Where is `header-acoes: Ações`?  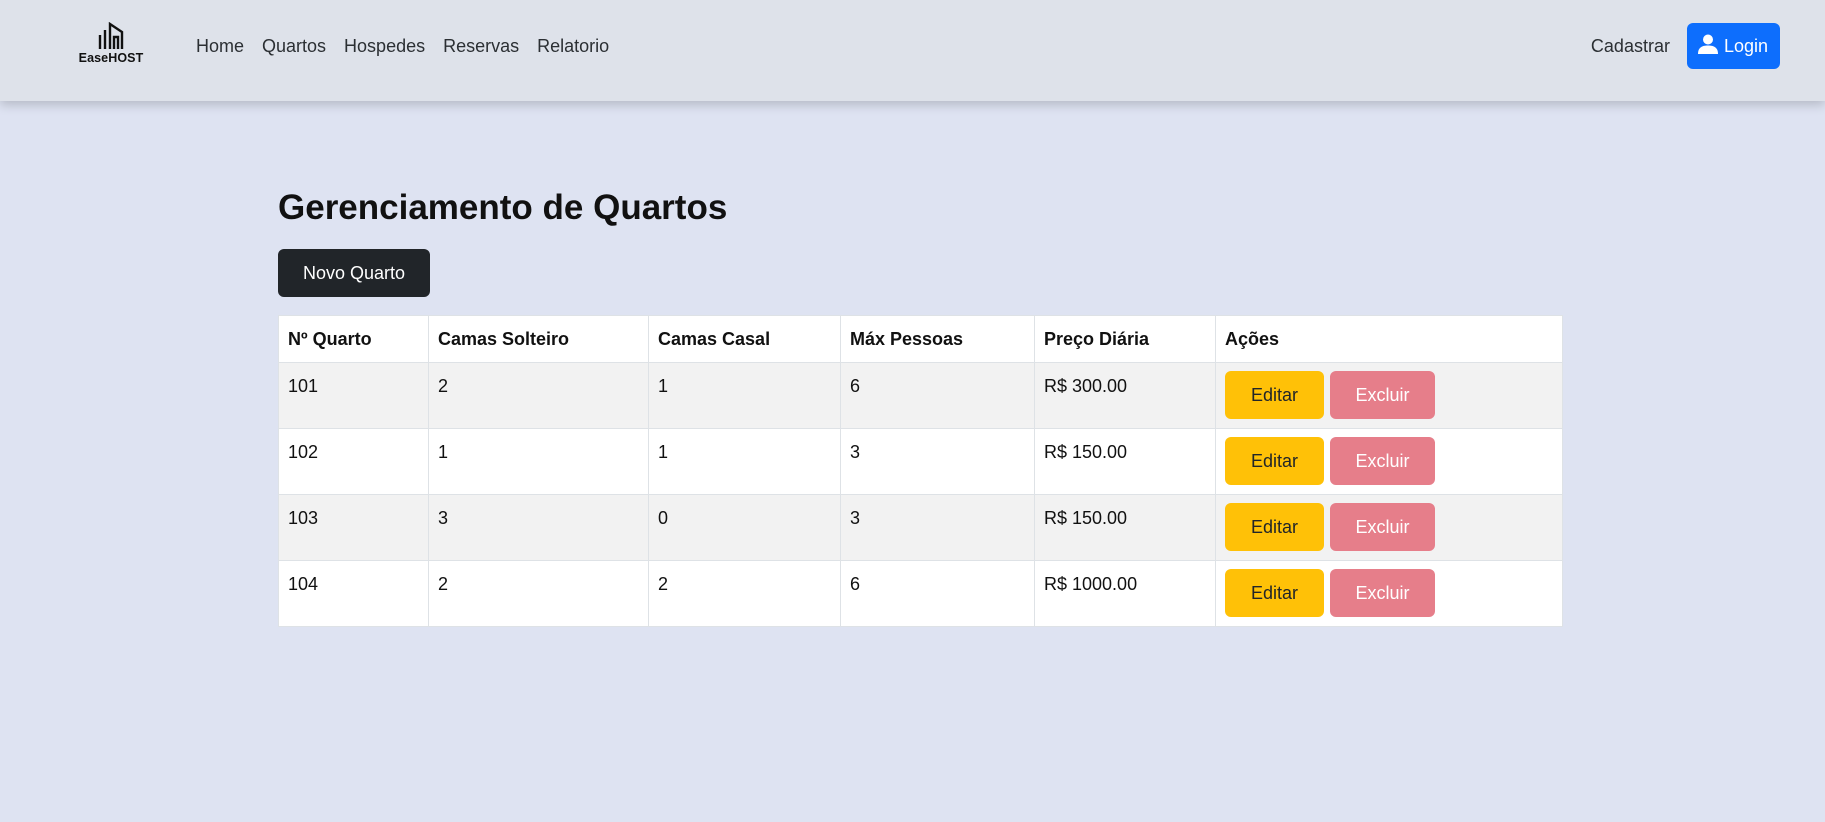 header-acoes: Ações is located at coordinates (1389, 339).